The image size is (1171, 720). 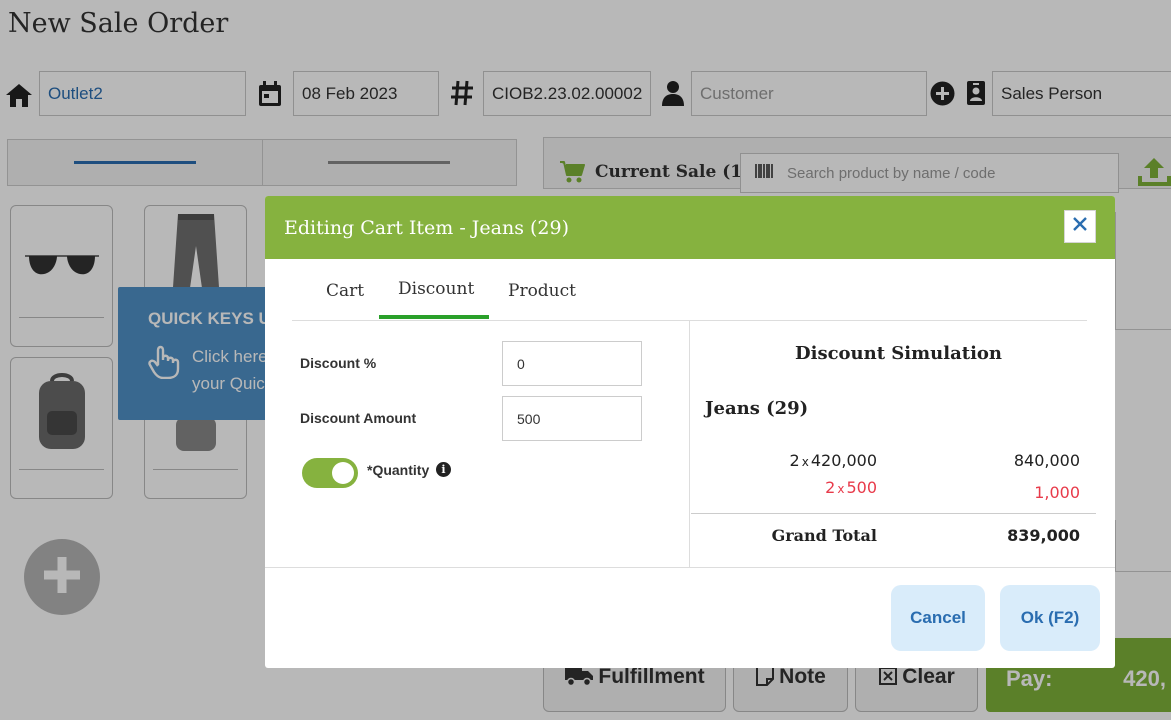 What do you see at coordinates (893, 513) in the screenshot?
I see `simulation-separator` at bounding box center [893, 513].